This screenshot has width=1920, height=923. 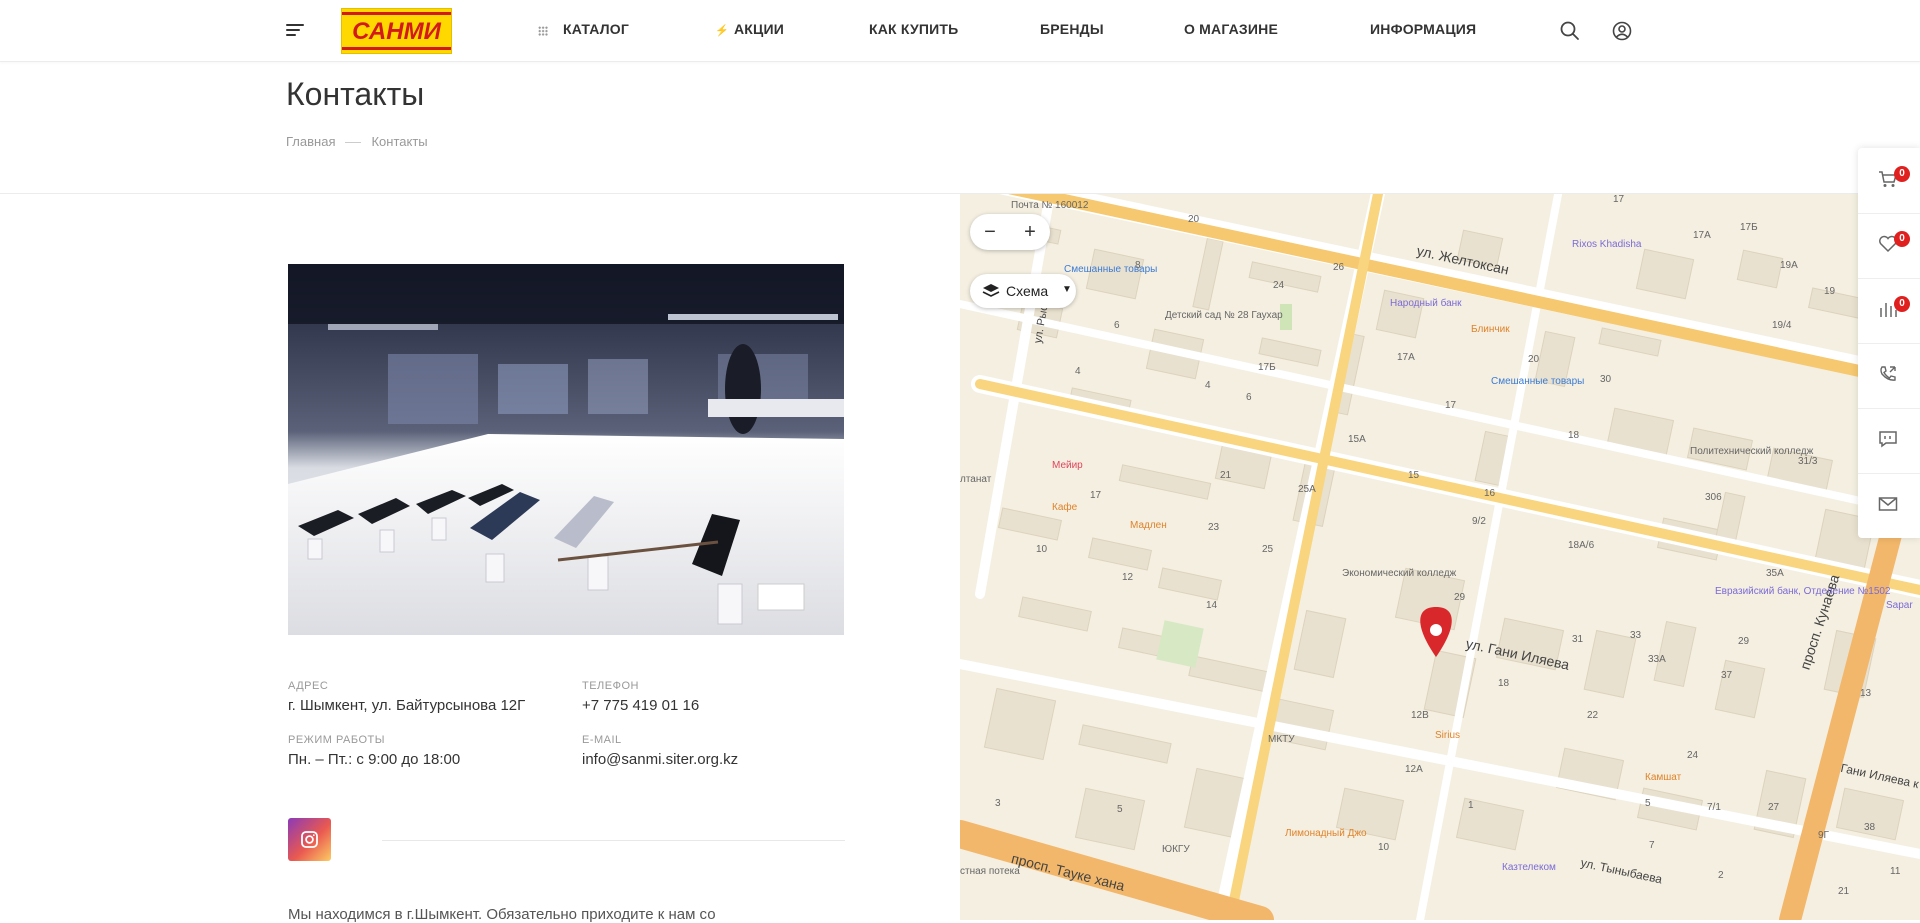 What do you see at coordinates (1406, 357) in the screenshot?
I see `house-number: 17А` at bounding box center [1406, 357].